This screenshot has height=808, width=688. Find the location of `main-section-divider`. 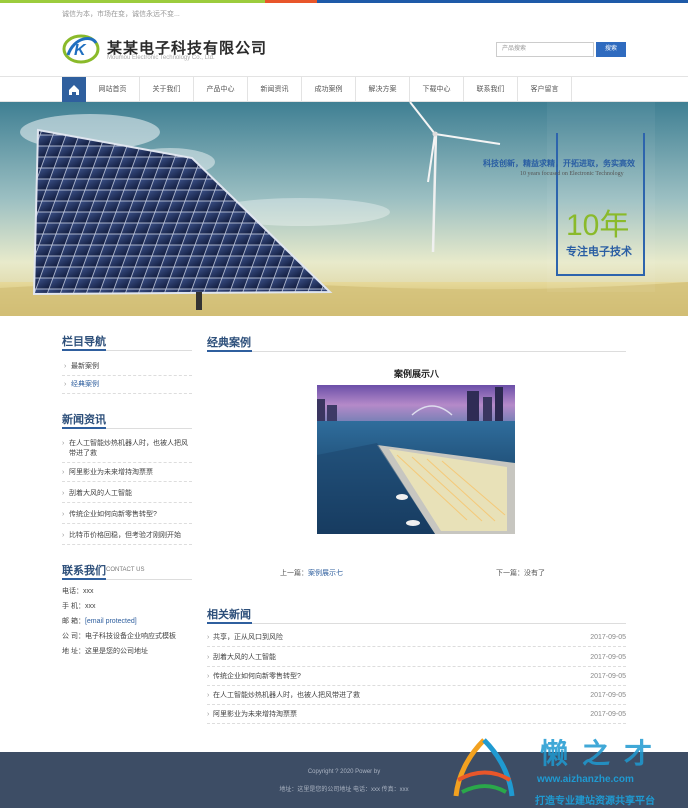

main-section-divider is located at coordinates (416, 351).